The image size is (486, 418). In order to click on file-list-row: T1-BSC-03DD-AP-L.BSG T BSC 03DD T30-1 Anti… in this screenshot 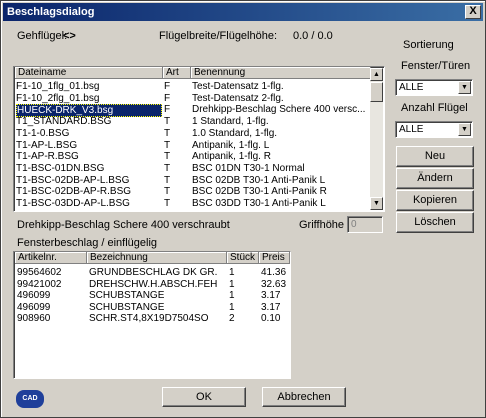, I will do `click(199, 203)`.